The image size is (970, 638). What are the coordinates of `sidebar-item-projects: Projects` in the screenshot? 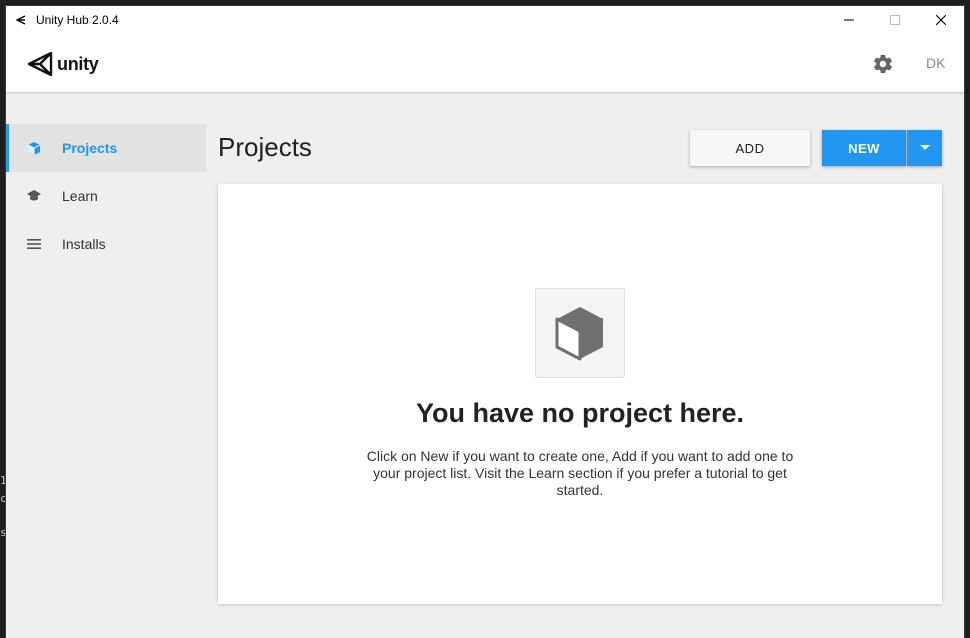 It's located at (106, 148).